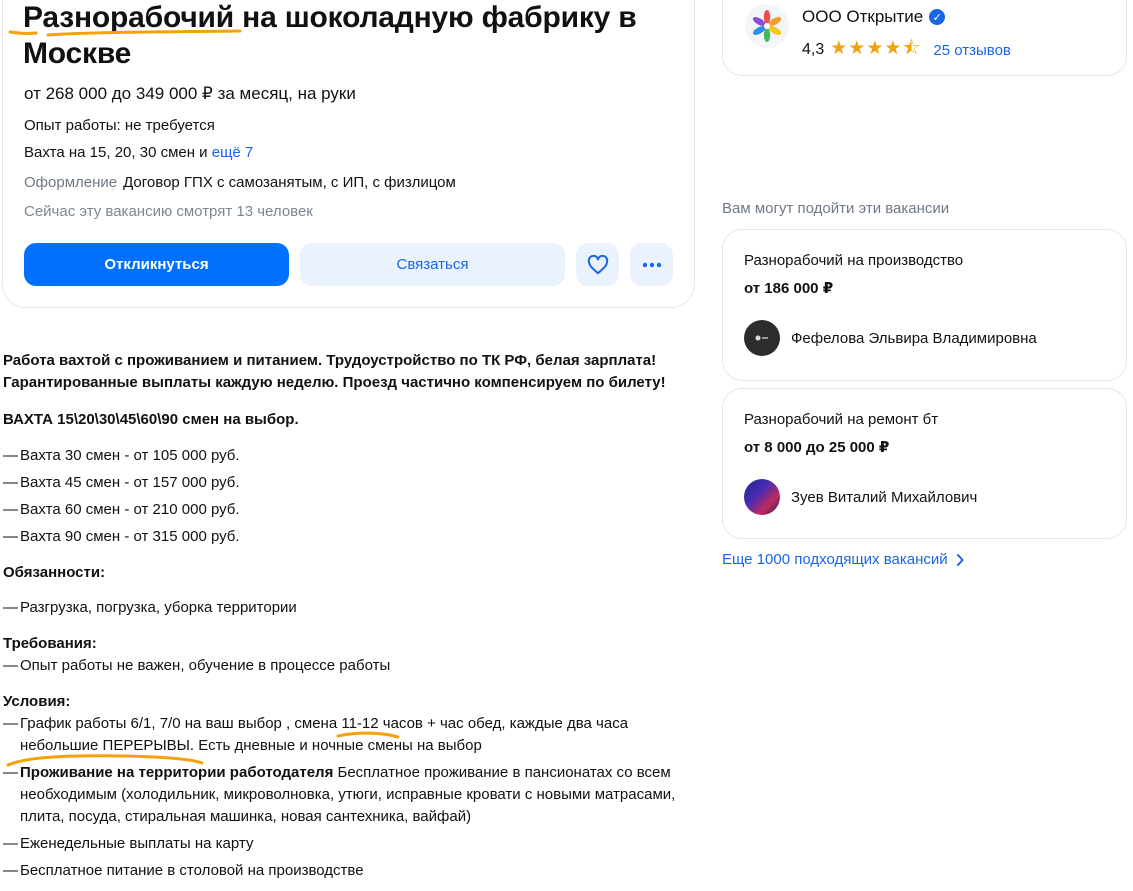 The height and width of the screenshot is (891, 1133). I want to click on requirements-heading: Требования:, so click(50, 643).